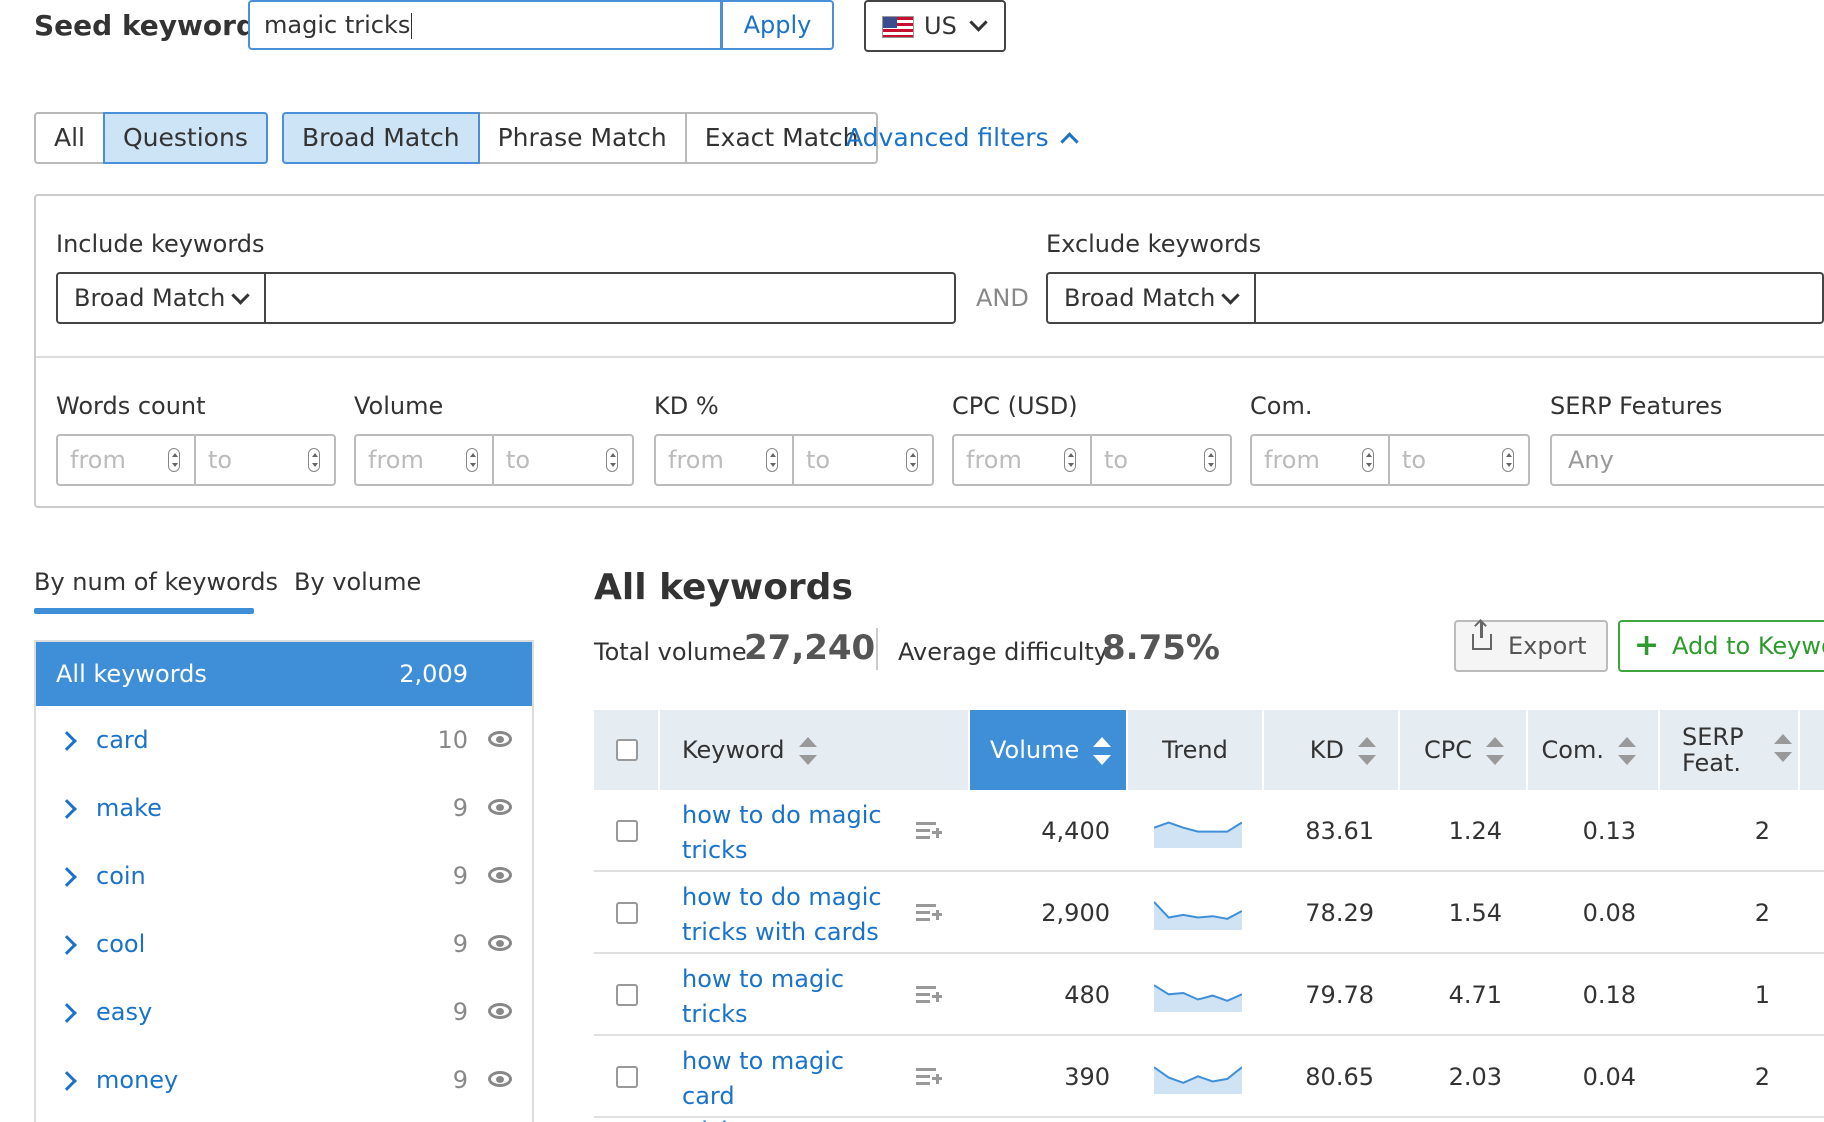 The width and height of the screenshot is (1824, 1122). I want to click on apply-button: Apply, so click(778, 25).